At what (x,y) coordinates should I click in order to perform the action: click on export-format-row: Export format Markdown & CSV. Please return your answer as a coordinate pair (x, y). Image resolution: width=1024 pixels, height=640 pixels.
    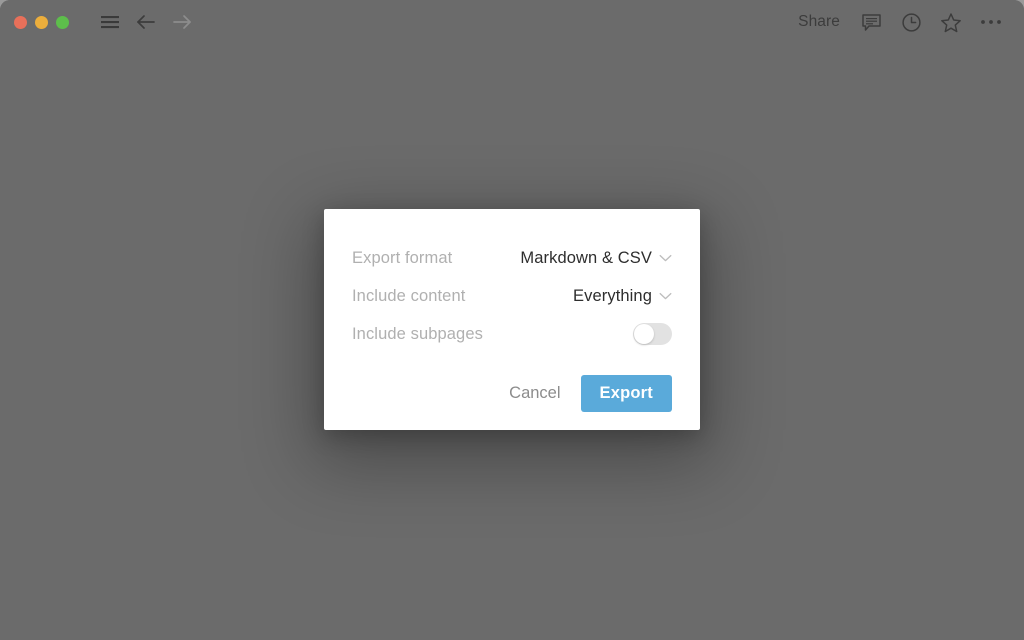
    Looking at the image, I should click on (512, 258).